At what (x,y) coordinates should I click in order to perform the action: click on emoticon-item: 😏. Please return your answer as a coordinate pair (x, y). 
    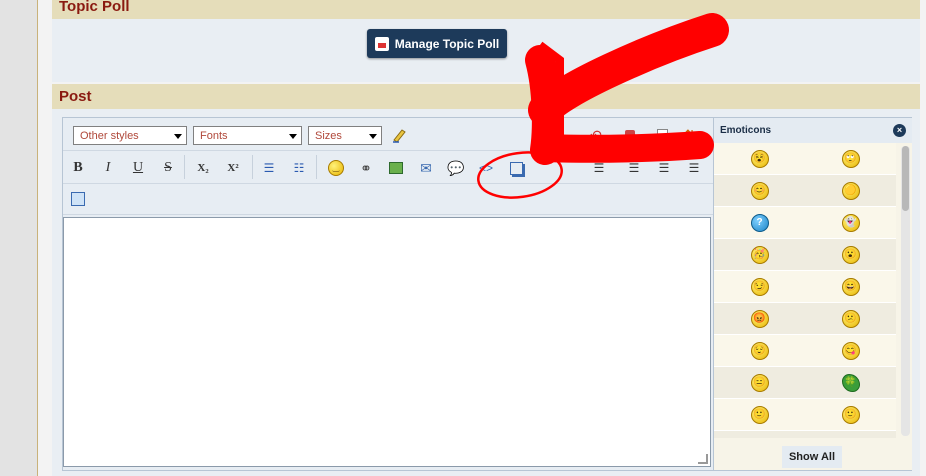
    Looking at the image, I should click on (759, 286).